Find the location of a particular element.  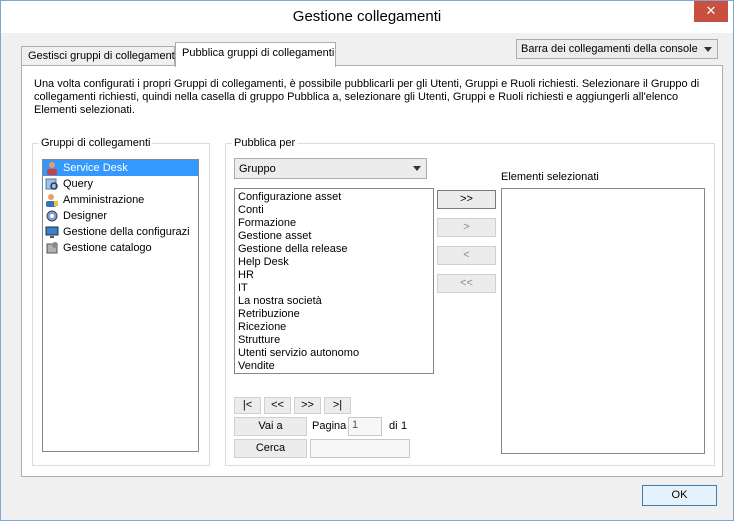

list-item: Vendite is located at coordinates (334, 366).